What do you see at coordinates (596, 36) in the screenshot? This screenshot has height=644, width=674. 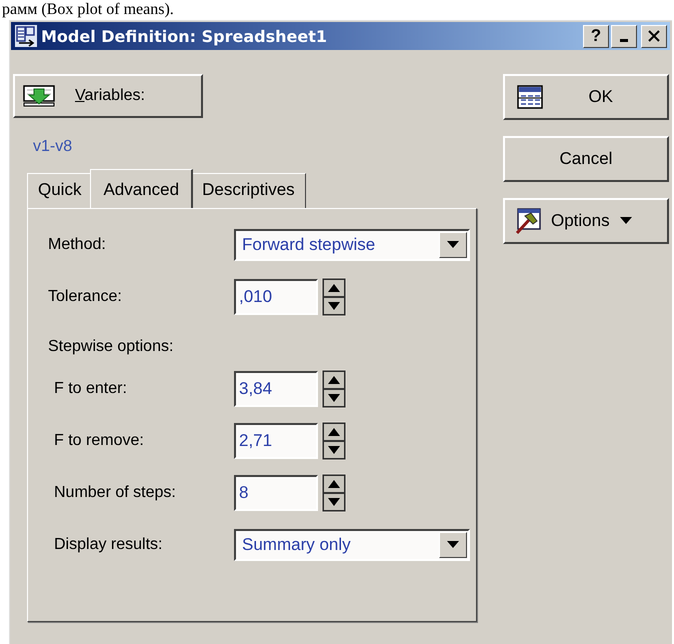 I see `help-button: ?` at bounding box center [596, 36].